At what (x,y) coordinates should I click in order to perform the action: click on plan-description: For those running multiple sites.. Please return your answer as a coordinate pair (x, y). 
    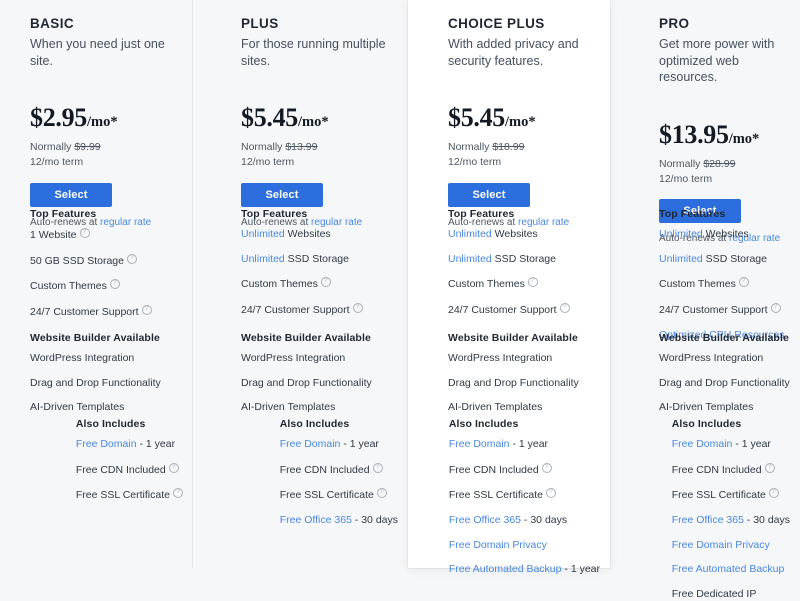
    Looking at the image, I should click on (313, 52).